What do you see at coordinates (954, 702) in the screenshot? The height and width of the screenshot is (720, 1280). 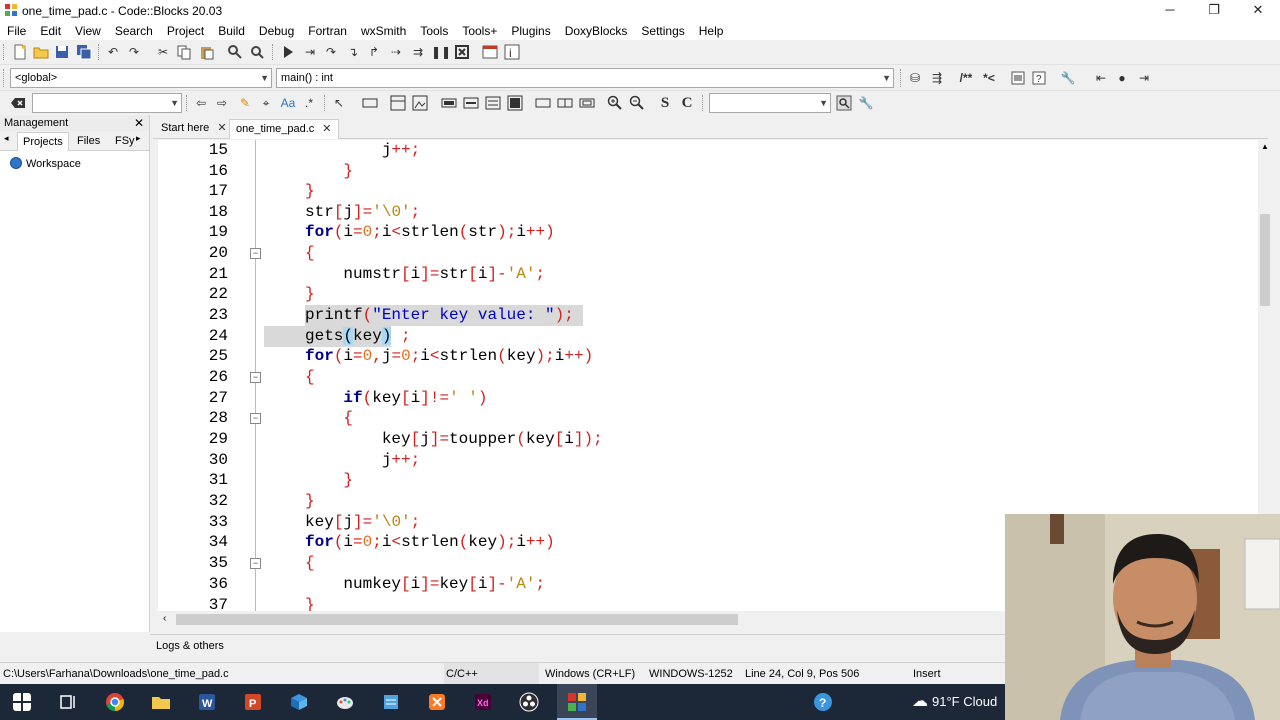 I see `weather-widget: ☁ 91°F Cloud` at bounding box center [954, 702].